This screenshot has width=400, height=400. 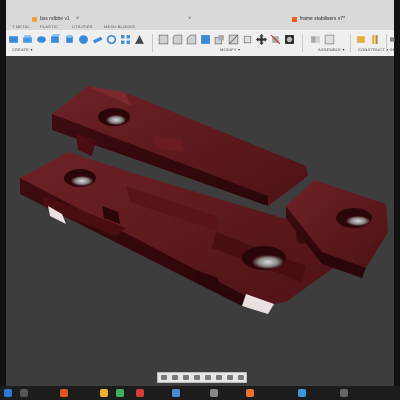 I want to click on tab-left-label: bss ndbbe v1, so click(x=55, y=19).